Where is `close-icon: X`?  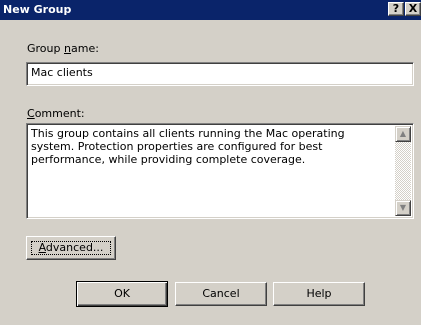
close-icon: X is located at coordinates (413, 8).